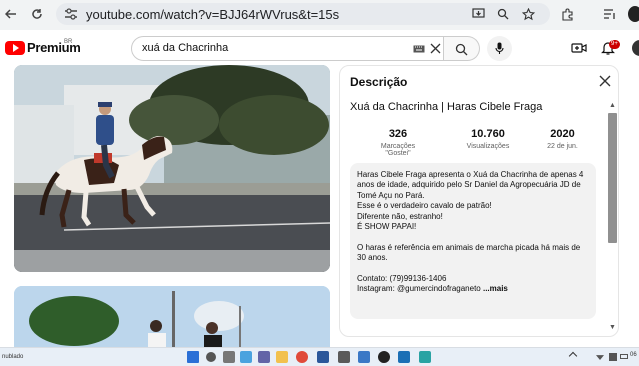 This screenshot has width=639, height=366. Describe the element at coordinates (495, 288) in the screenshot. I see `show-more-link: ...mais` at that location.